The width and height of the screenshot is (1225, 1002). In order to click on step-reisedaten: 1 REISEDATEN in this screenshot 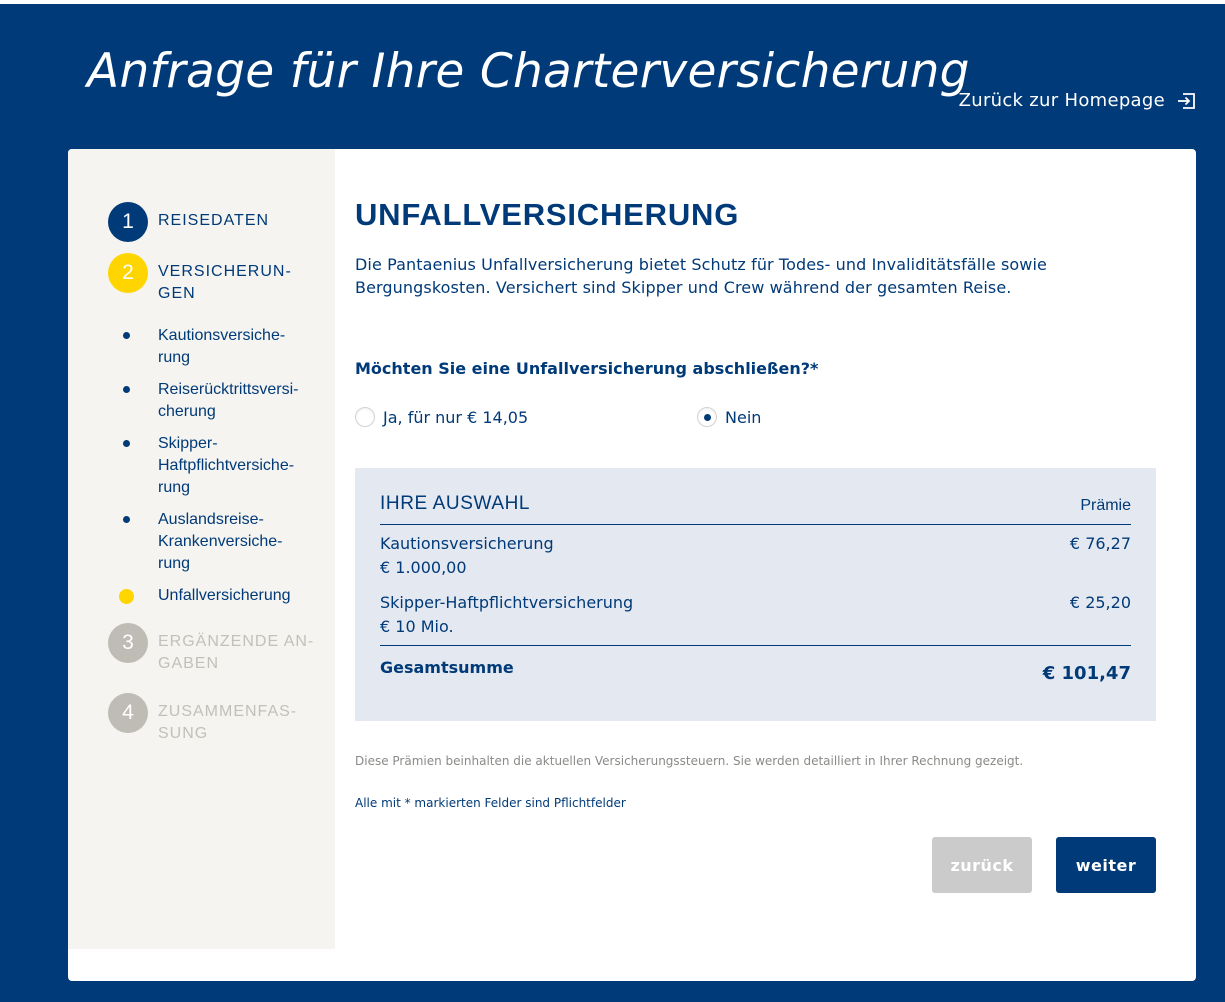, I will do `click(213, 222)`.